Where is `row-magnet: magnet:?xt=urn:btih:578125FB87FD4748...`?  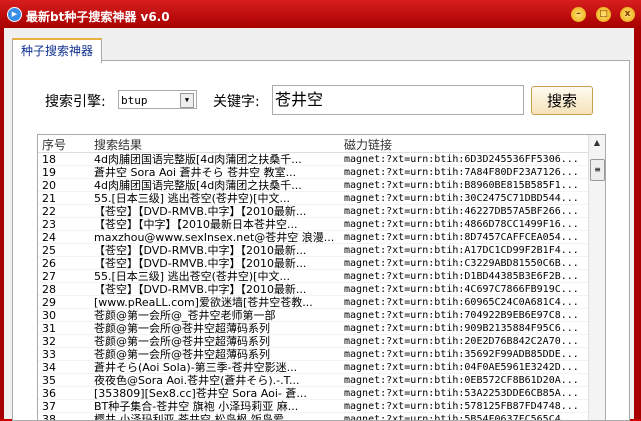 row-magnet: magnet:?xt=urn:btih:578125FB87FD4748... is located at coordinates (461, 406).